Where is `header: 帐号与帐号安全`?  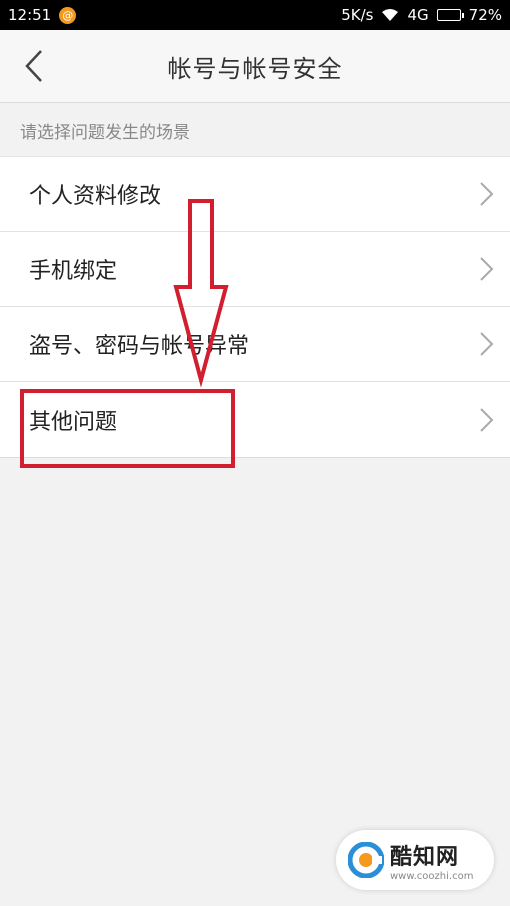
header: 帐号与帐号安全 is located at coordinates (255, 66).